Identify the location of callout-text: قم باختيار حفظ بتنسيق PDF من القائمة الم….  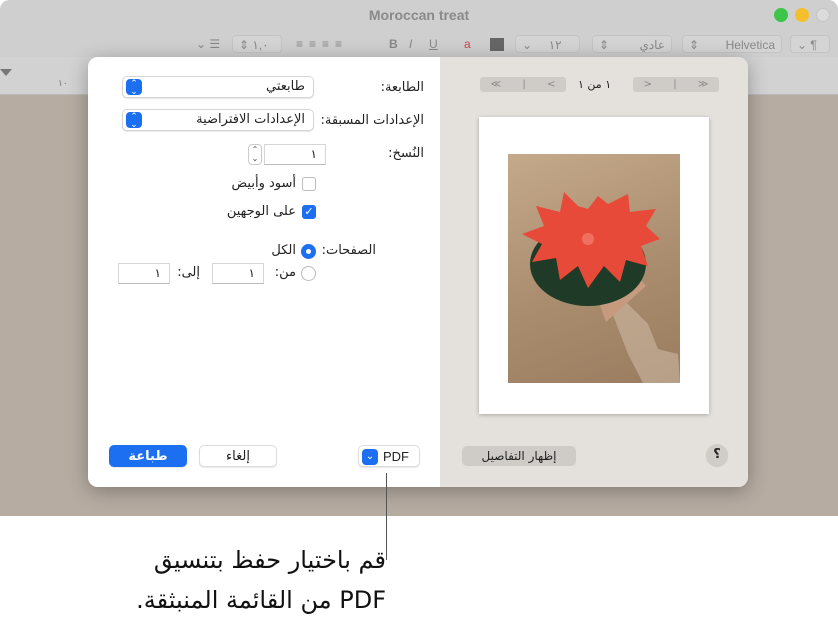
(261, 580).